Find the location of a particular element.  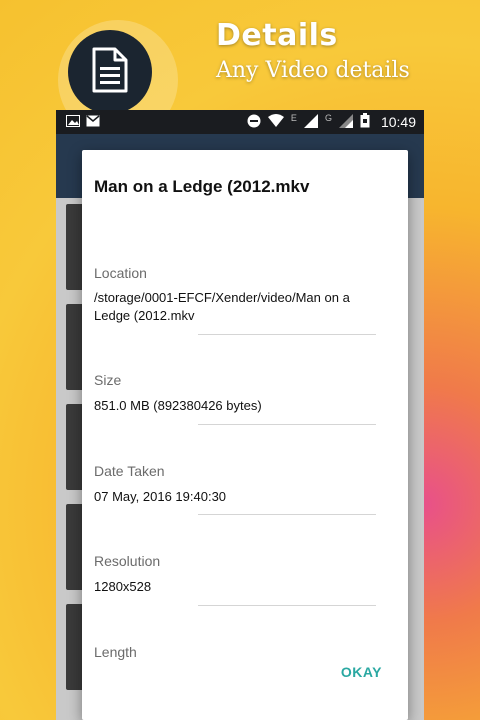

resolution-value: 1280x528 is located at coordinates (123, 586).